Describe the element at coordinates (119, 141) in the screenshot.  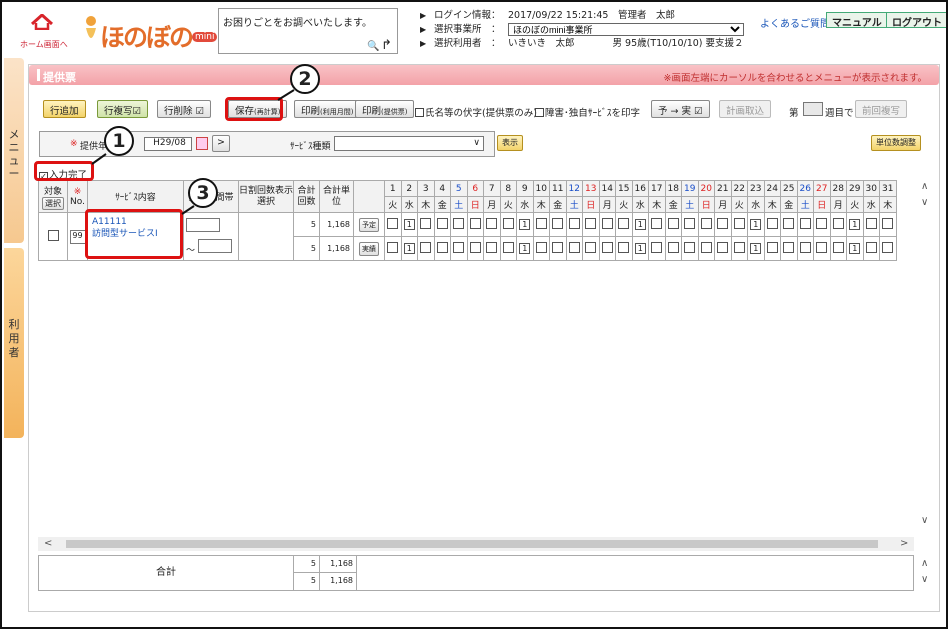
I see `callout-1: 1` at that location.